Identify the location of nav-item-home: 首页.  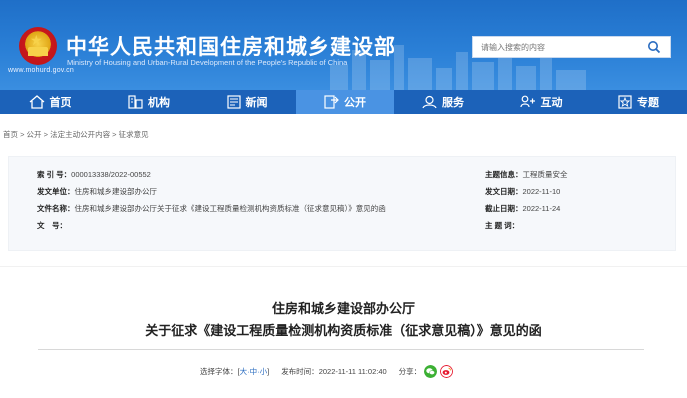
(50, 102).